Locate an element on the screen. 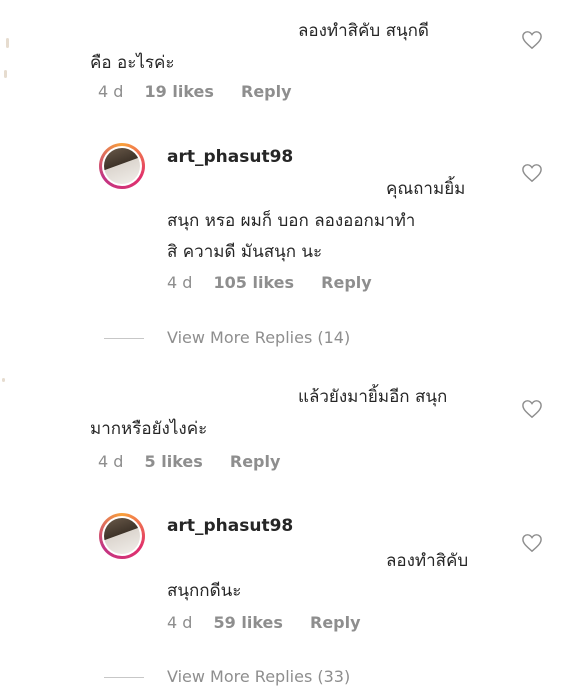  like-count: 105 likes is located at coordinates (254, 282).